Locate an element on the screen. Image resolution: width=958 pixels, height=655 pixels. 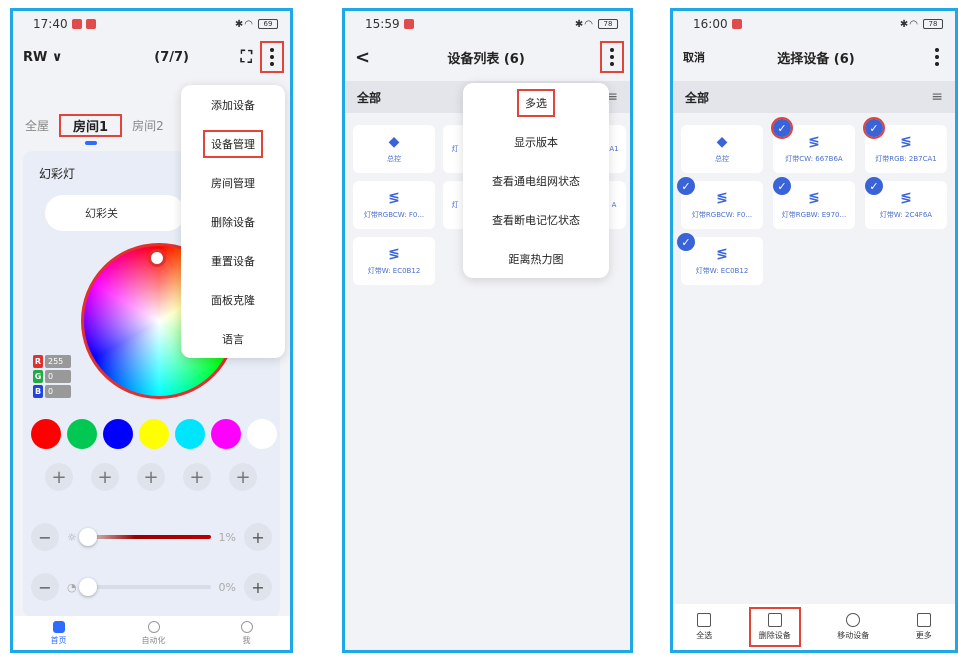
bottom-nav: 首页 自动化 我 is located at coordinates (151, 633).